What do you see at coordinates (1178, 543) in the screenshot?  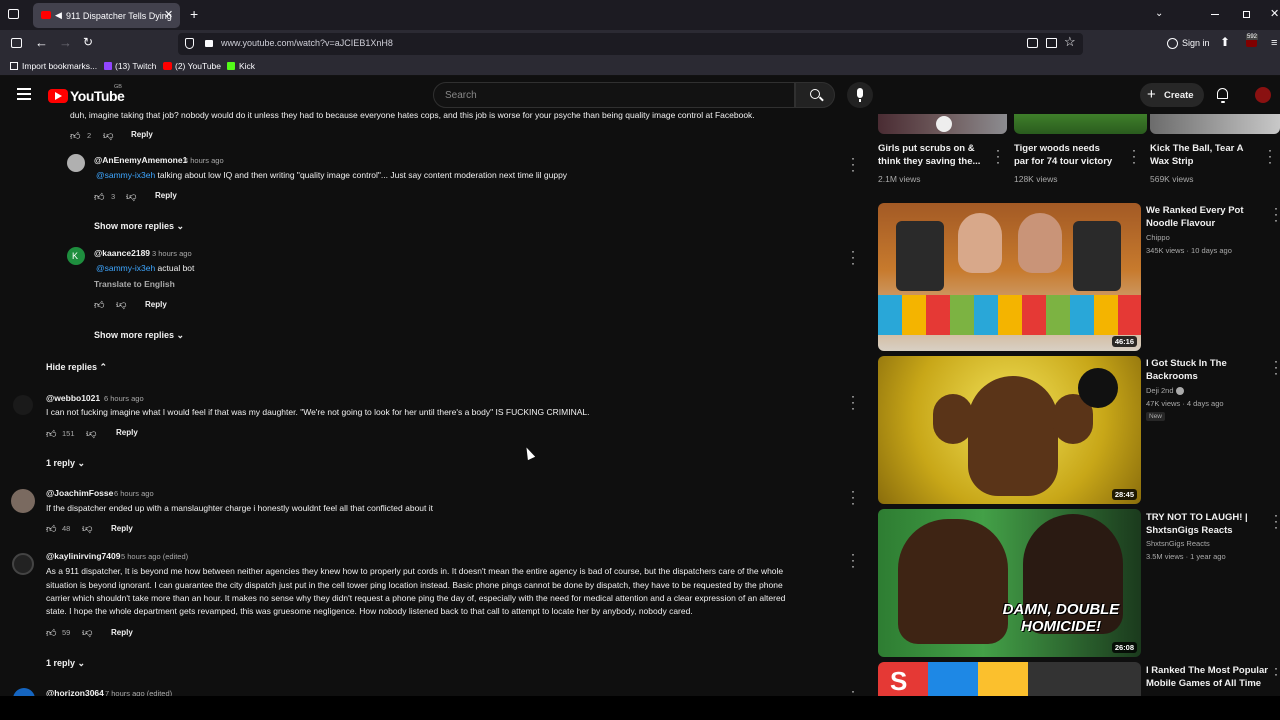 I see `channel-name: ShxtsnGigs Reacts` at bounding box center [1178, 543].